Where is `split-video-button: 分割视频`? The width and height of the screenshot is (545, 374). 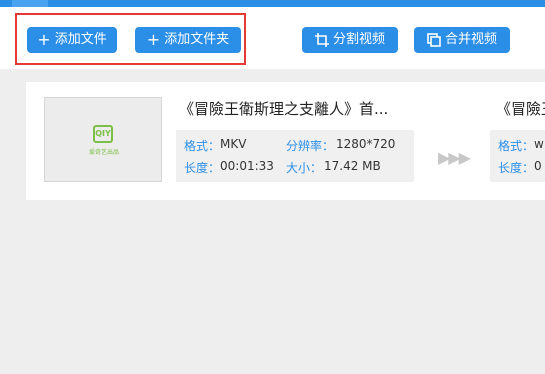 split-video-button: 分割视频 is located at coordinates (350, 40).